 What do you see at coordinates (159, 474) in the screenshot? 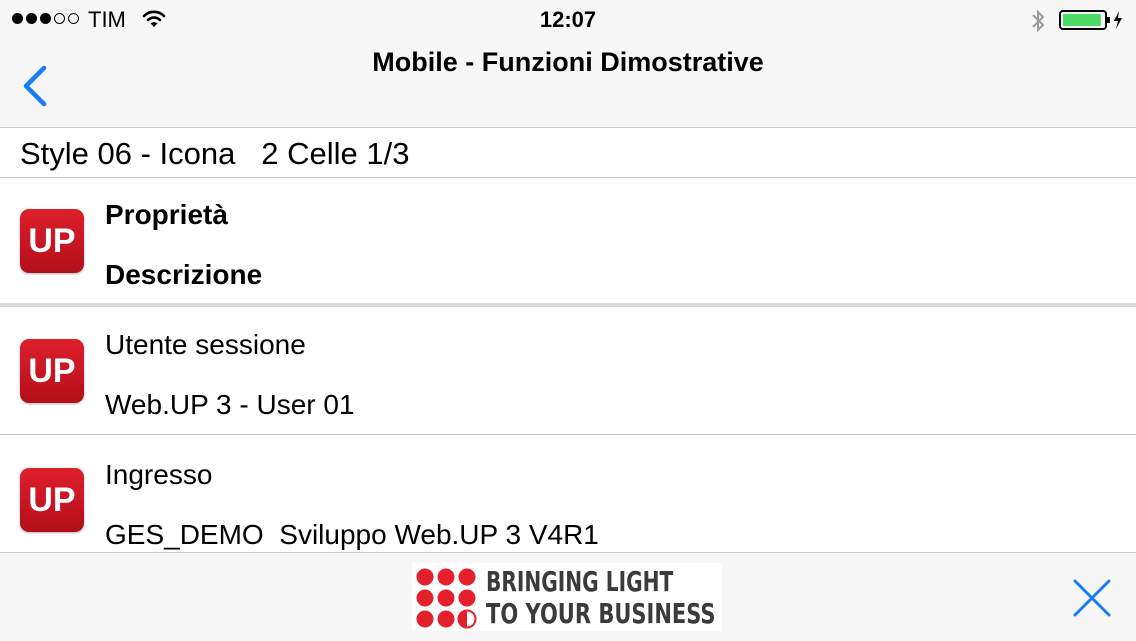
I see `row-property: Ingresso` at bounding box center [159, 474].